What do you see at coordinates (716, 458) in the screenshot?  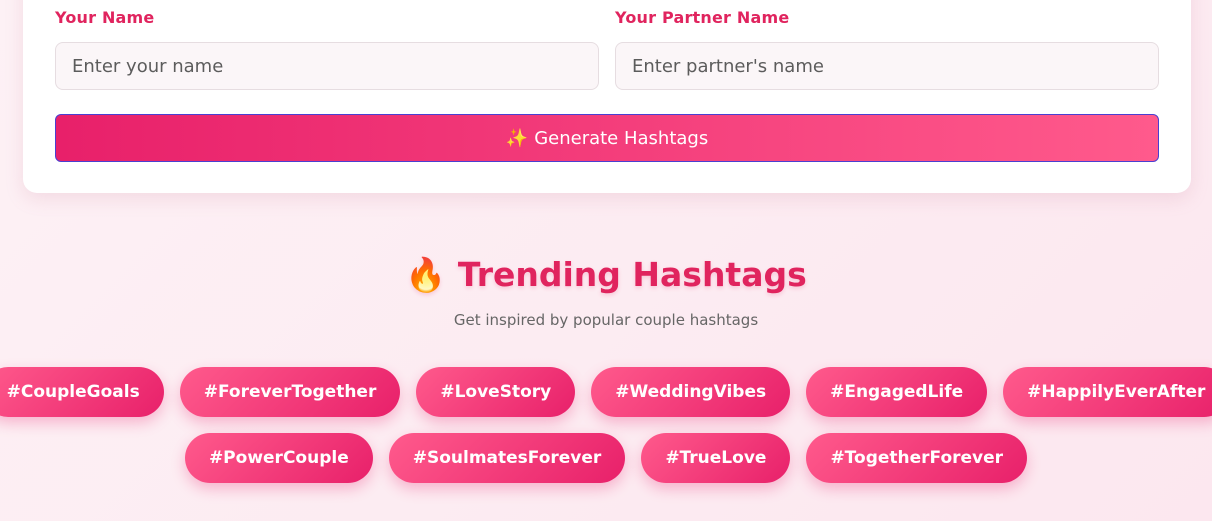 I see `hashtag-chip: #TrueLove` at bounding box center [716, 458].